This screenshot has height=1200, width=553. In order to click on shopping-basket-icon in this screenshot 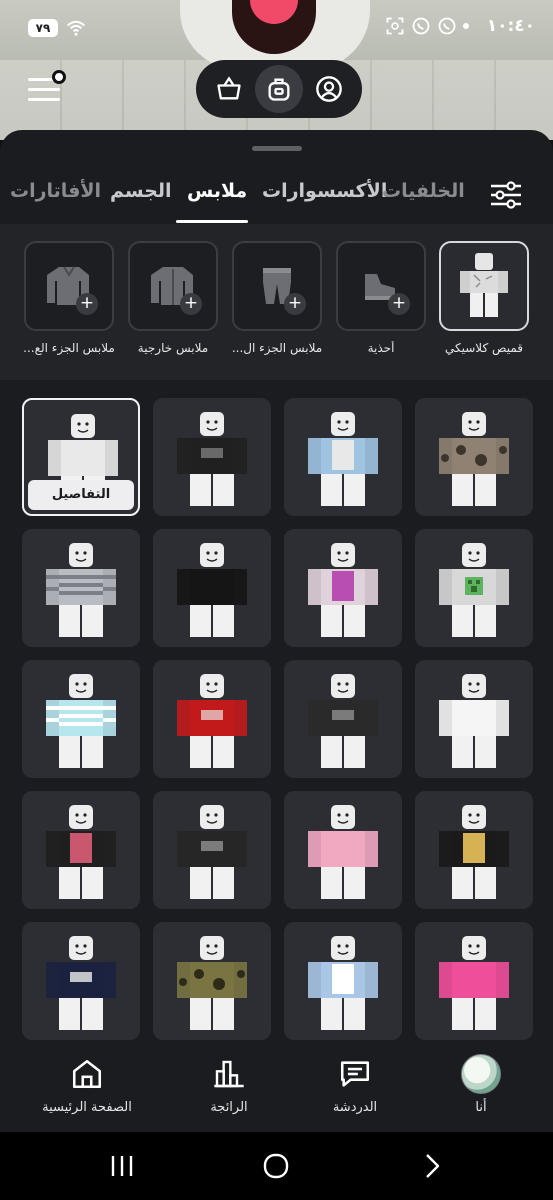, I will do `click(229, 88)`.